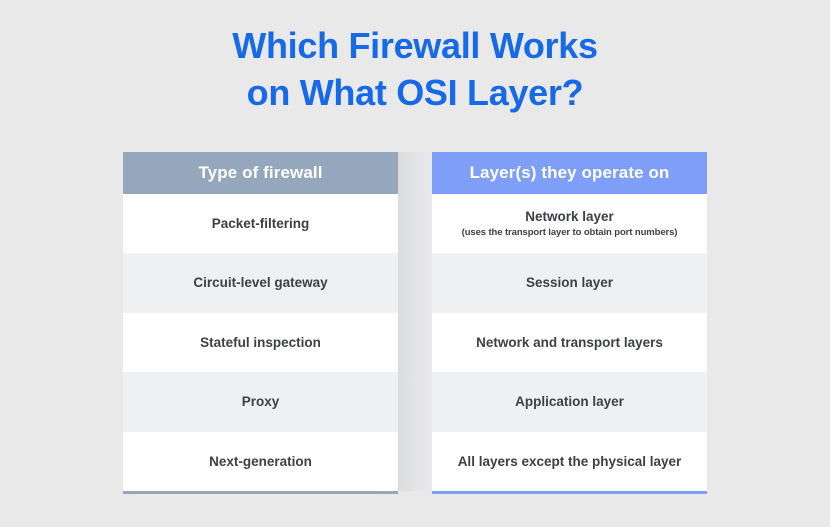 The image size is (830, 527). I want to click on table-row: Stateful inspection, so click(260, 342).